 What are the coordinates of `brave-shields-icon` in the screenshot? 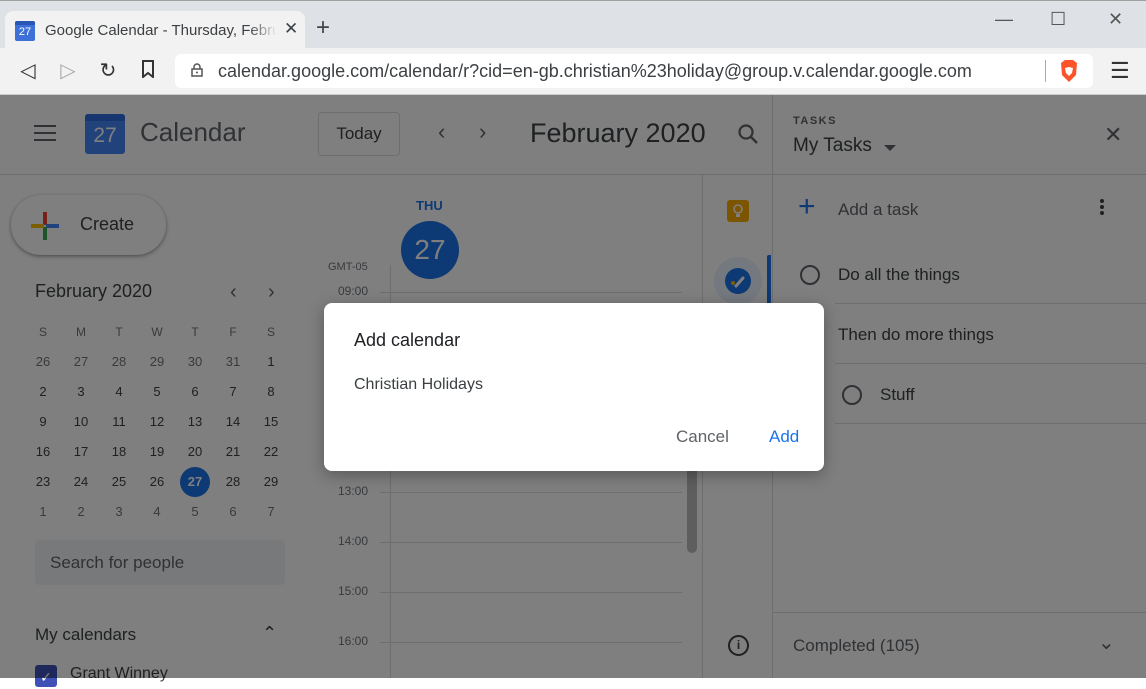 It's located at (1069, 71).